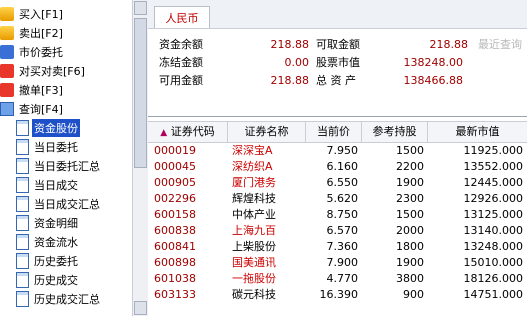 The image size is (527, 316). Describe the element at coordinates (175, 214) in the screenshot. I see `cell-code: 600158` at that location.